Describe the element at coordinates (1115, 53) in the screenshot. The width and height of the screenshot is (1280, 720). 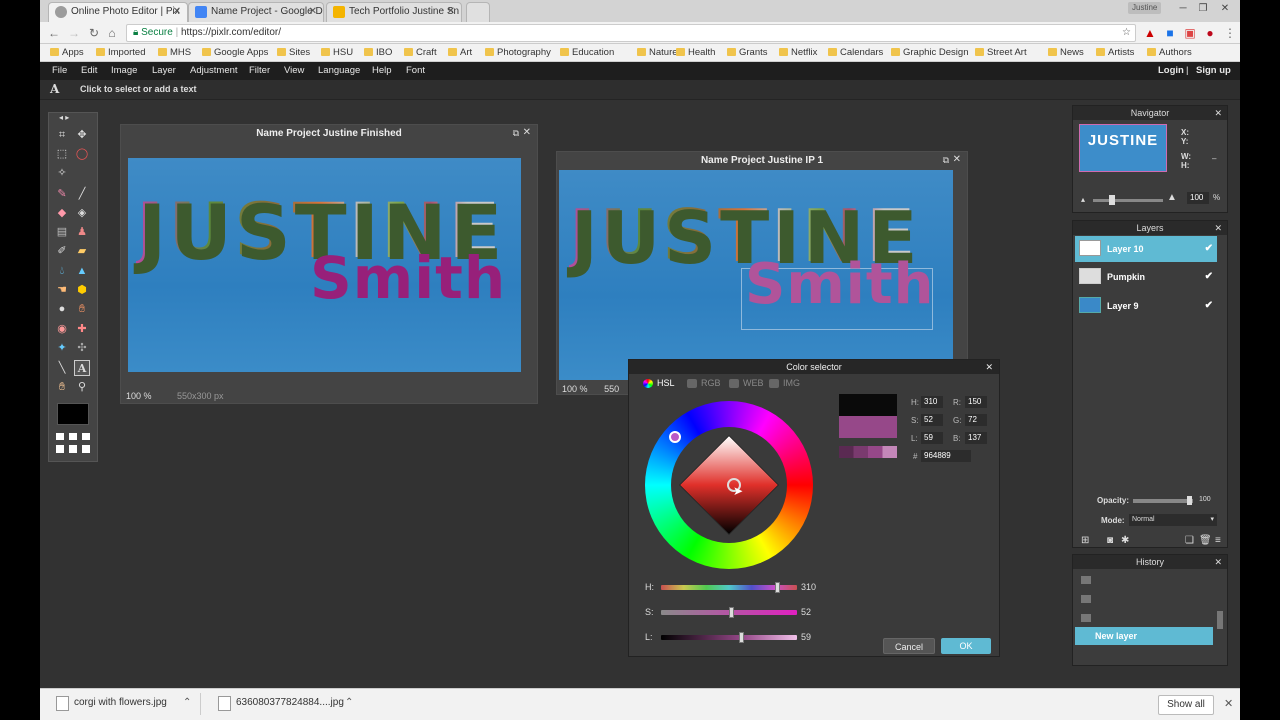
I see `bookmark-artists: Artists` at that location.